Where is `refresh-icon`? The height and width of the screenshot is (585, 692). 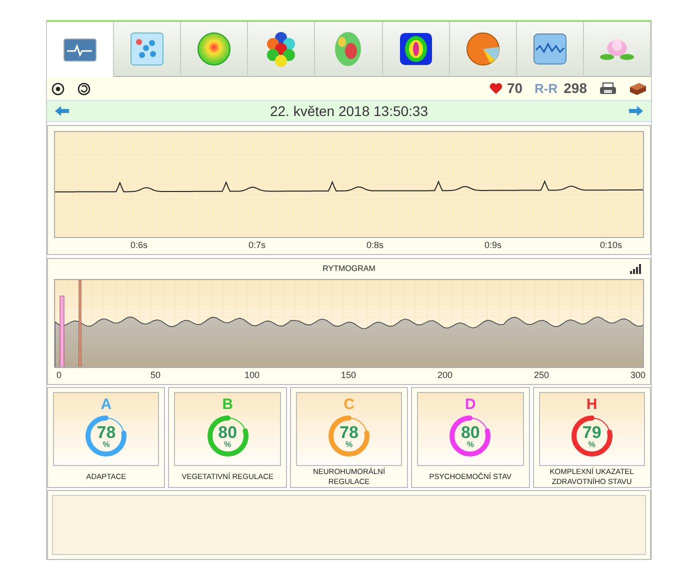
refresh-icon is located at coordinates (84, 89).